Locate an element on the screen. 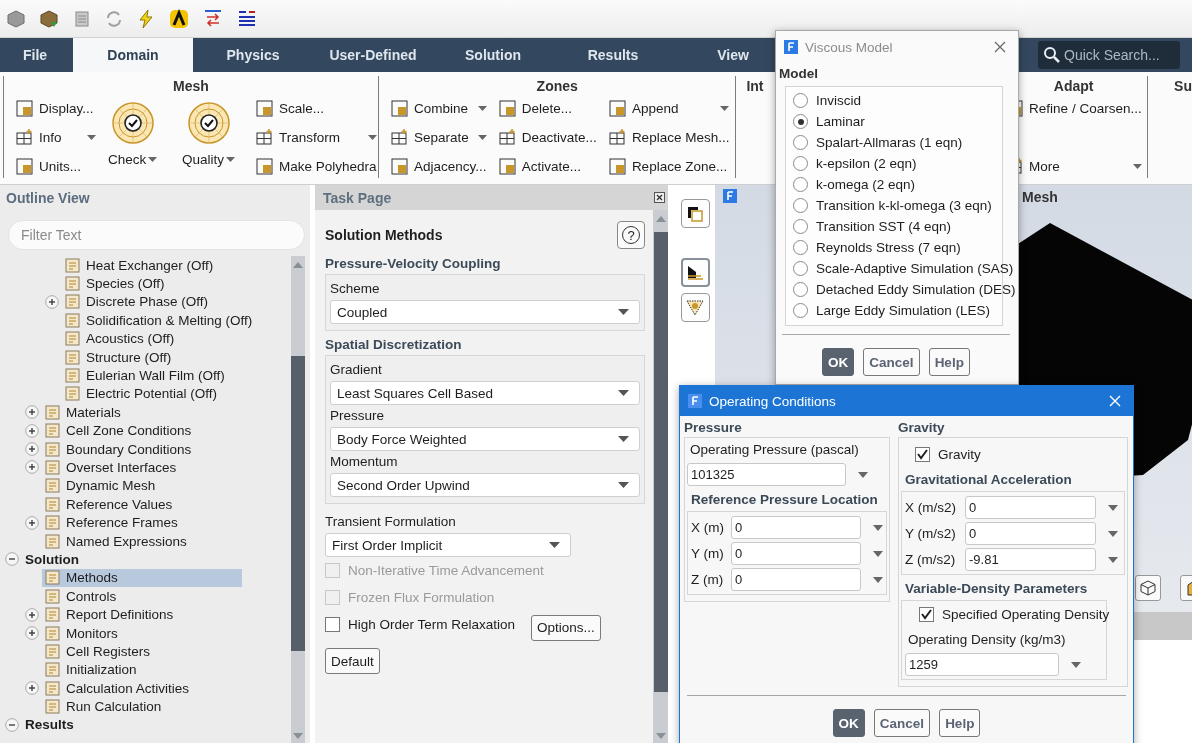  dialog-button: OK is located at coordinates (848, 723).